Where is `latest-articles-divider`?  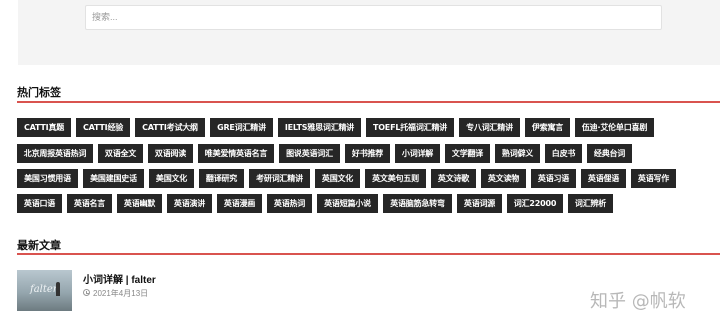 latest-articles-divider is located at coordinates (368, 254).